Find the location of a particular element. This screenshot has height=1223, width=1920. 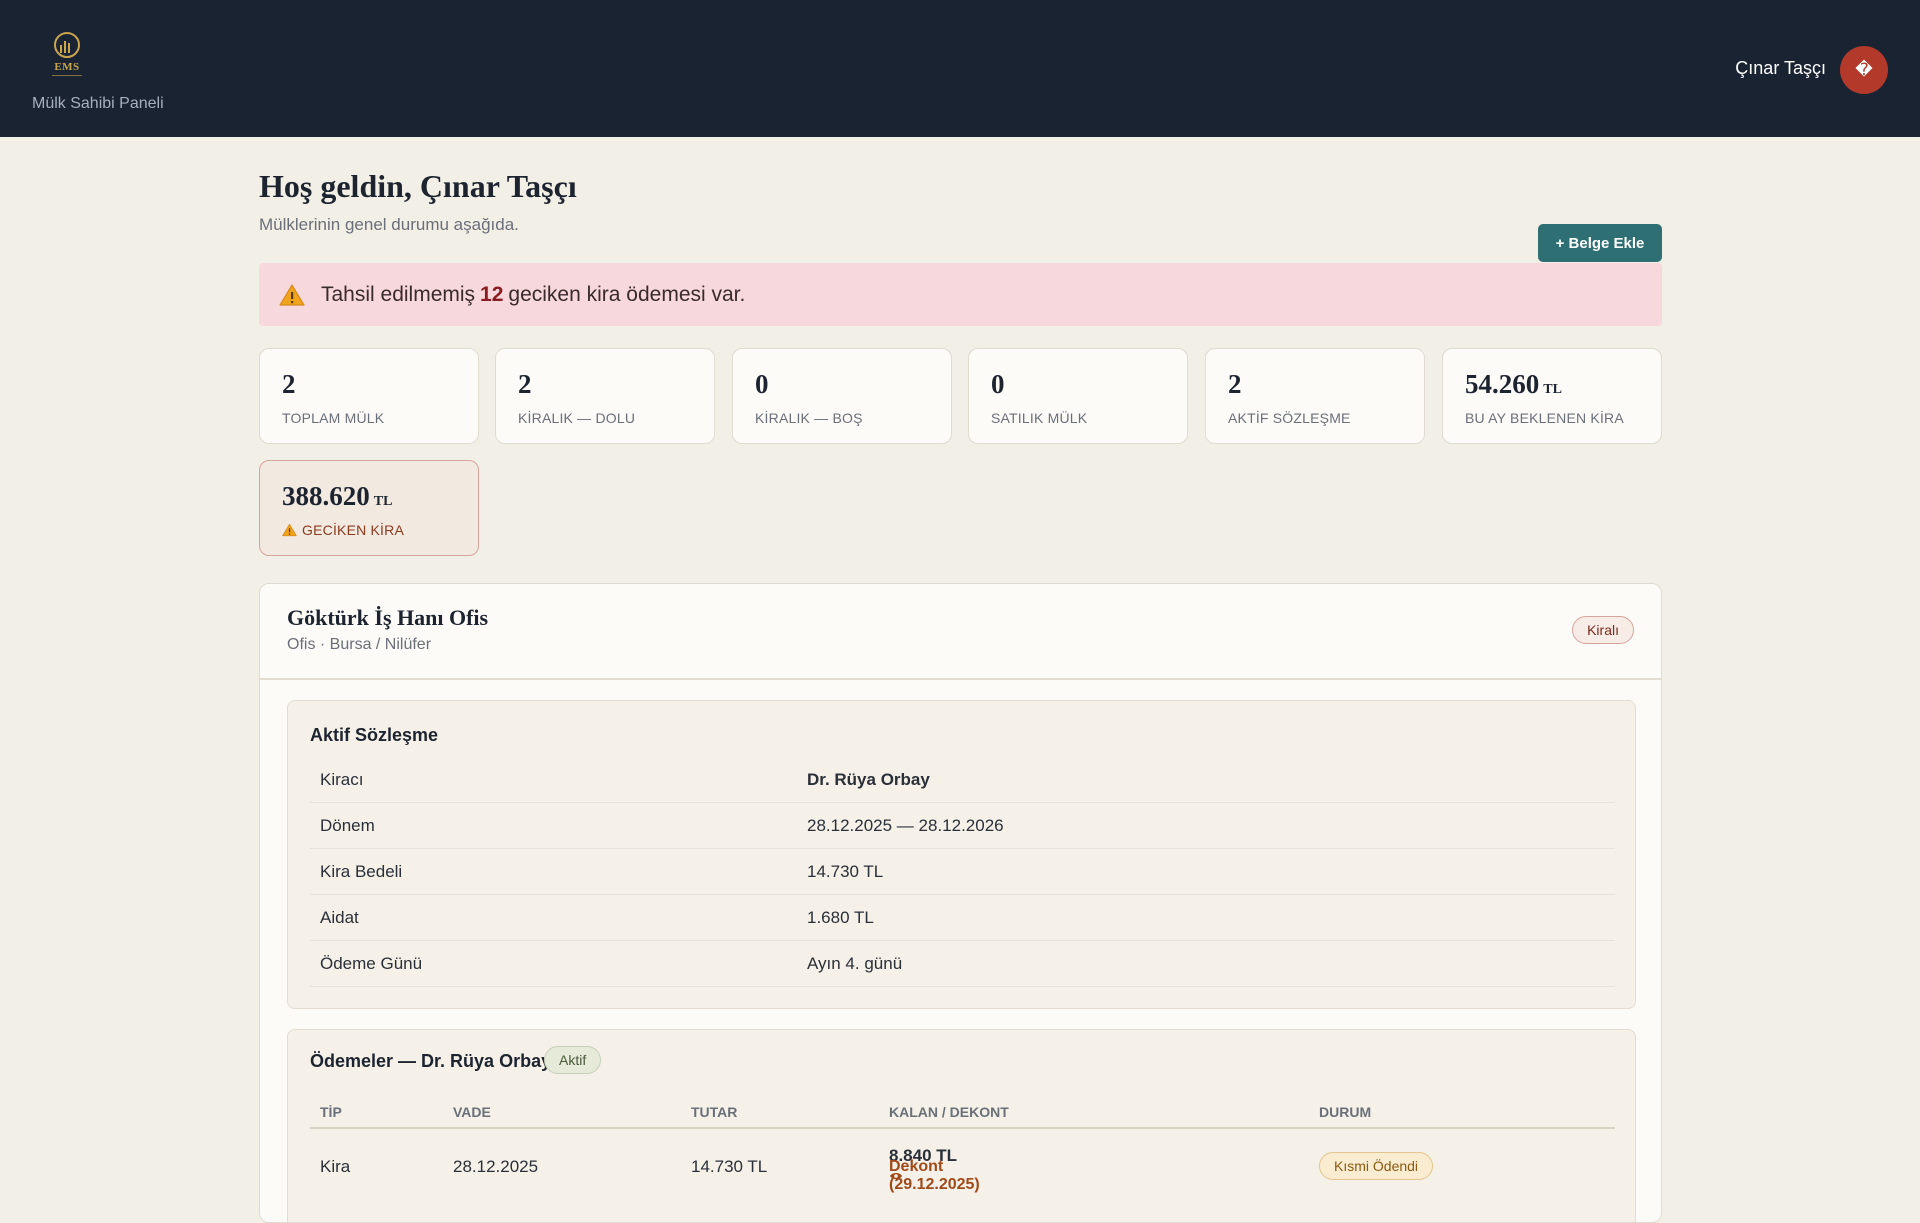

property-title: Göktürk İş Hanı Ofis is located at coordinates (388, 617).